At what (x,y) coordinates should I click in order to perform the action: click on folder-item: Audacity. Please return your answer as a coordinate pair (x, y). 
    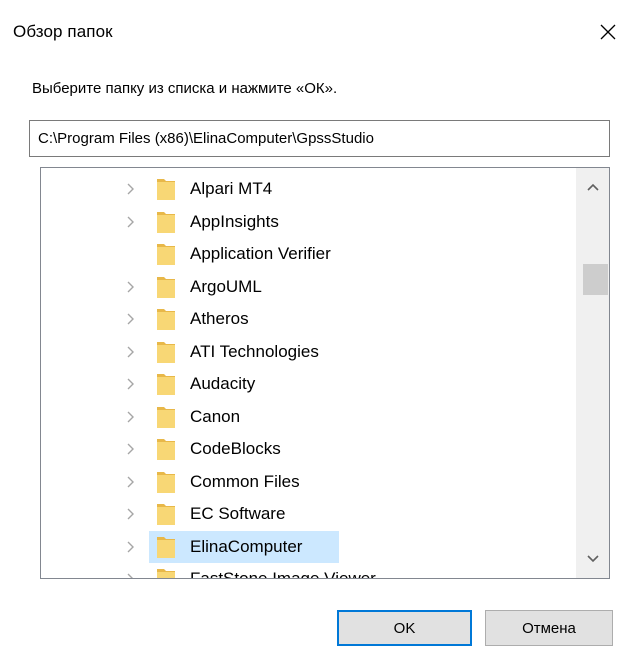
    Looking at the image, I should click on (309, 384).